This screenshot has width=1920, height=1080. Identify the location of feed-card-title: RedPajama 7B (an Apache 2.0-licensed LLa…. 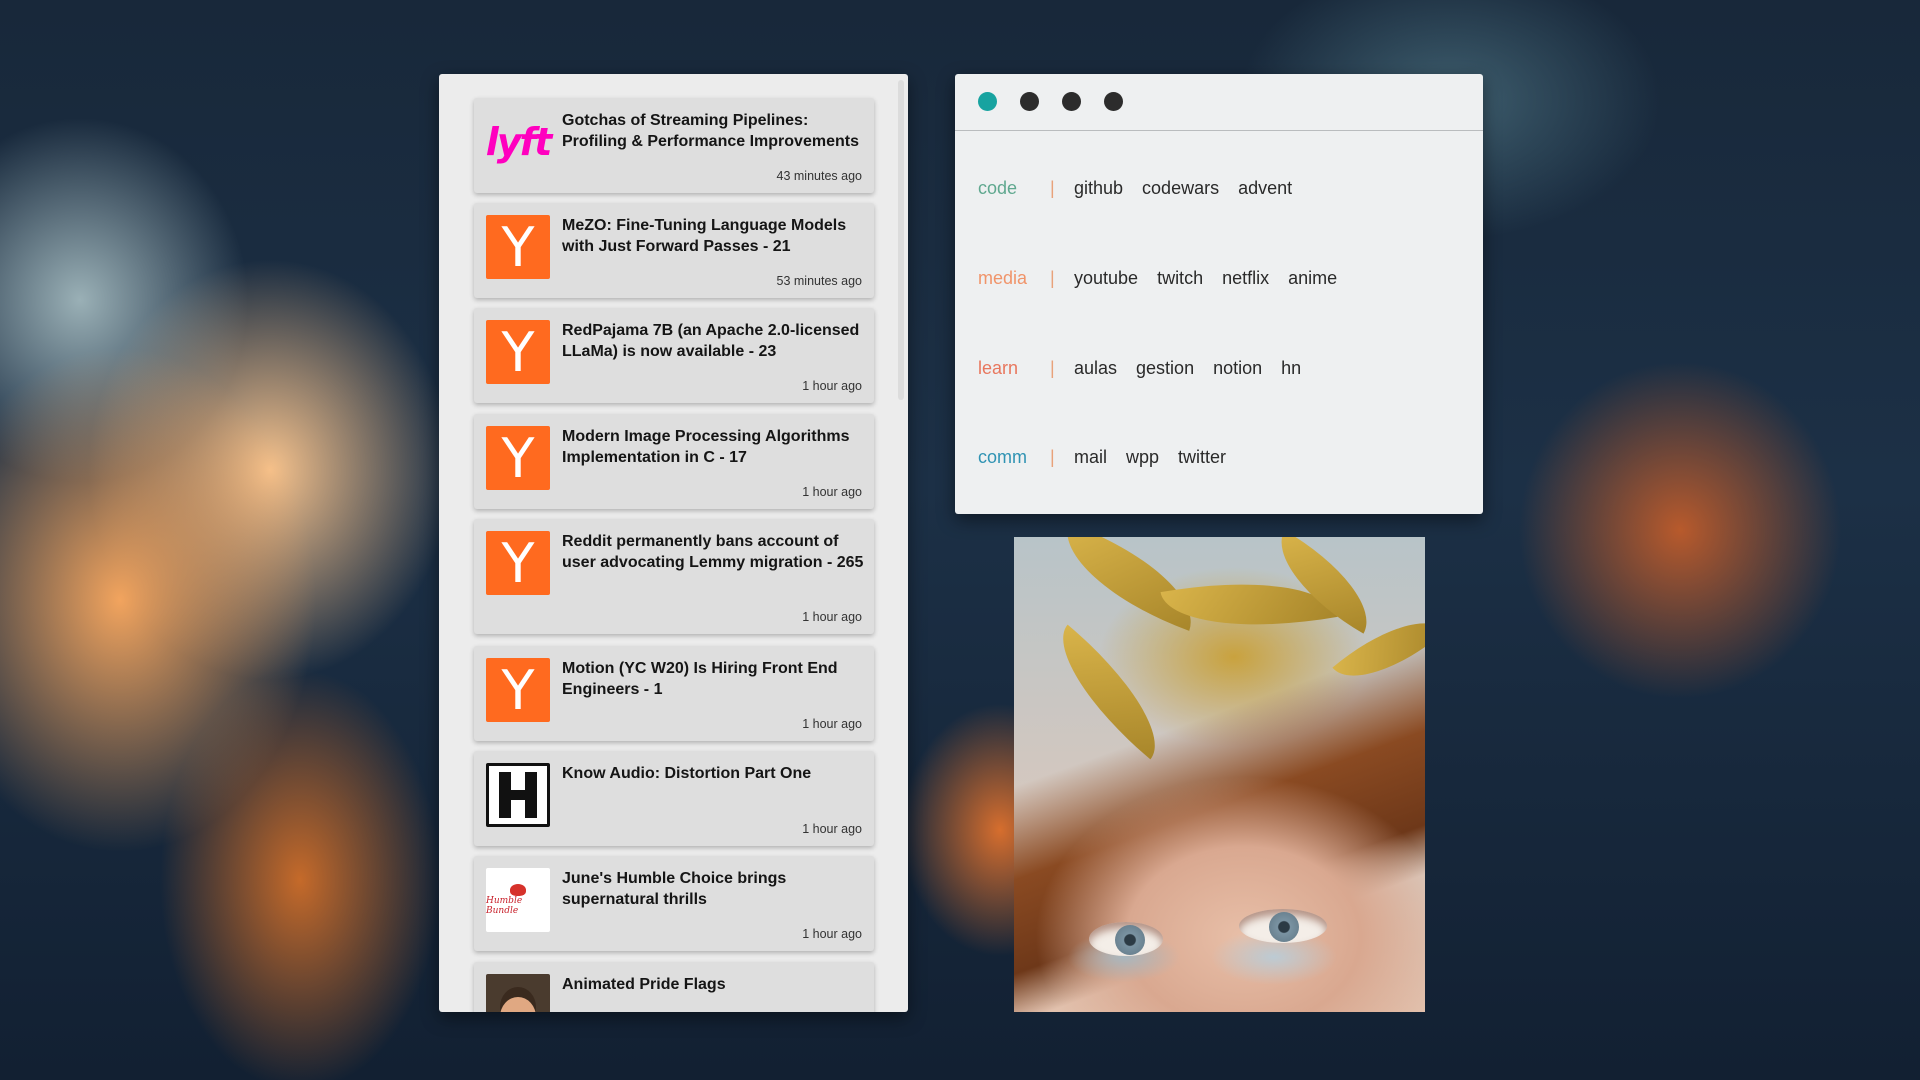
(714, 341).